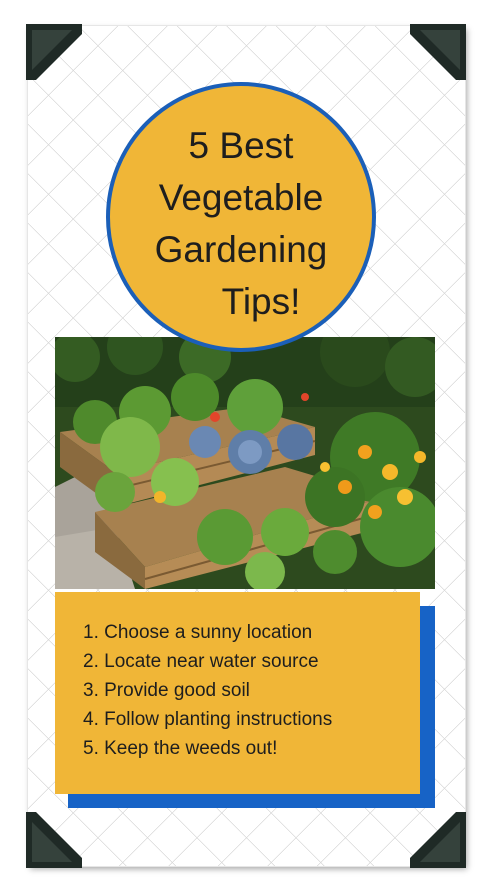 This screenshot has width=490, height=890. Describe the element at coordinates (54, 52) in the screenshot. I see `photo-corner-top-left` at that location.